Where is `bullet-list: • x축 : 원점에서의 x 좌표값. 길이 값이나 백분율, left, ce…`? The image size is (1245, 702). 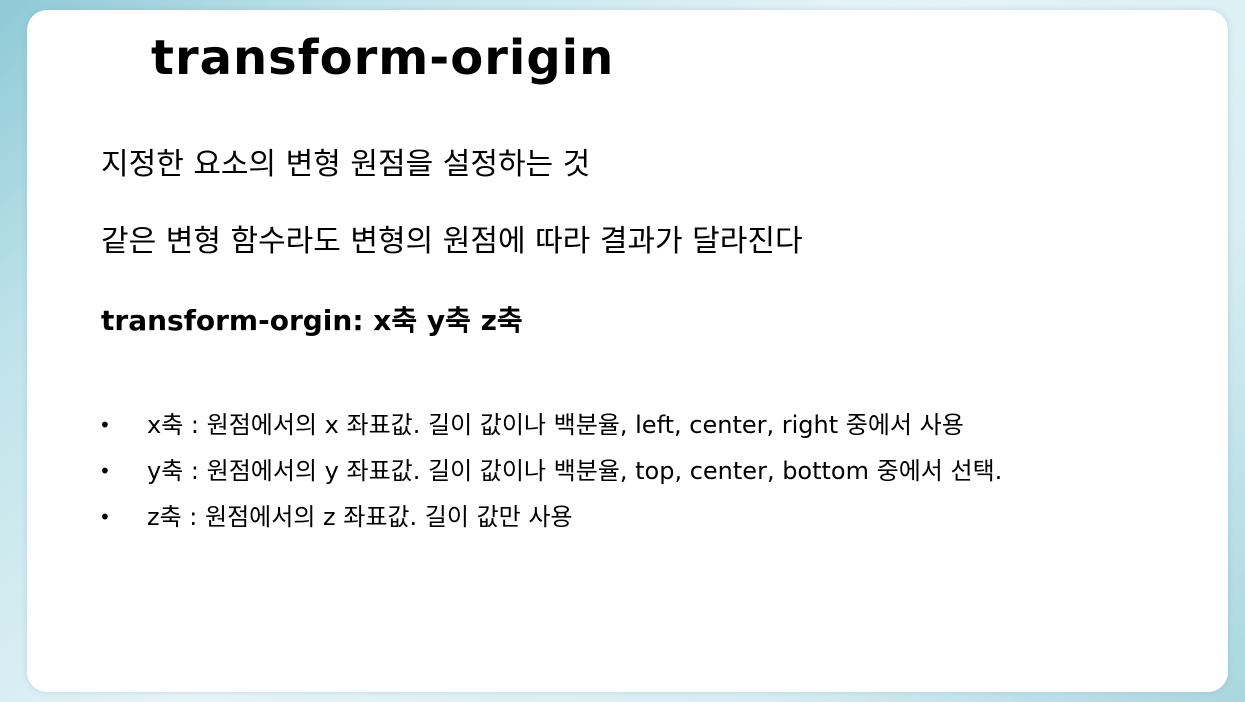
bullet-list: • x축 : 원점에서의 x 좌표값. 길이 값이나 백분율, left, ce… is located at coordinates (550, 471).